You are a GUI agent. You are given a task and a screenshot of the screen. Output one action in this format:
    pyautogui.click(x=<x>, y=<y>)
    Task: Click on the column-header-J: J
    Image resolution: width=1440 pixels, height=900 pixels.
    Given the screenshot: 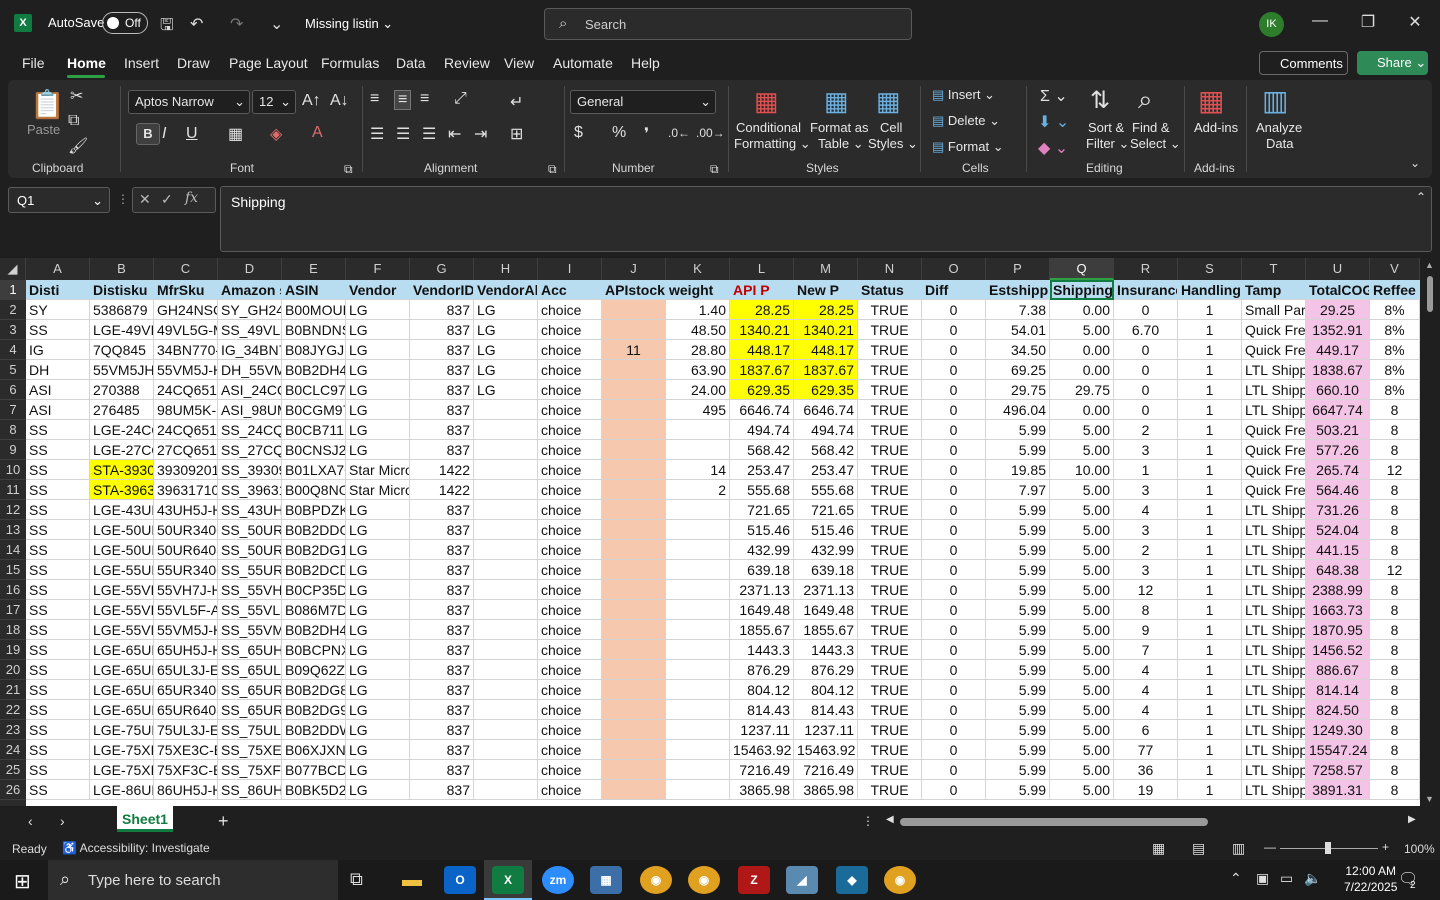 What is the action you would take?
    pyautogui.click(x=634, y=269)
    